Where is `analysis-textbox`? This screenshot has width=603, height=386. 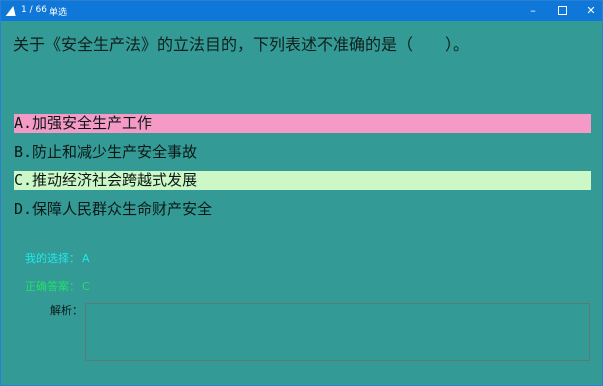
analysis-textbox is located at coordinates (337, 332).